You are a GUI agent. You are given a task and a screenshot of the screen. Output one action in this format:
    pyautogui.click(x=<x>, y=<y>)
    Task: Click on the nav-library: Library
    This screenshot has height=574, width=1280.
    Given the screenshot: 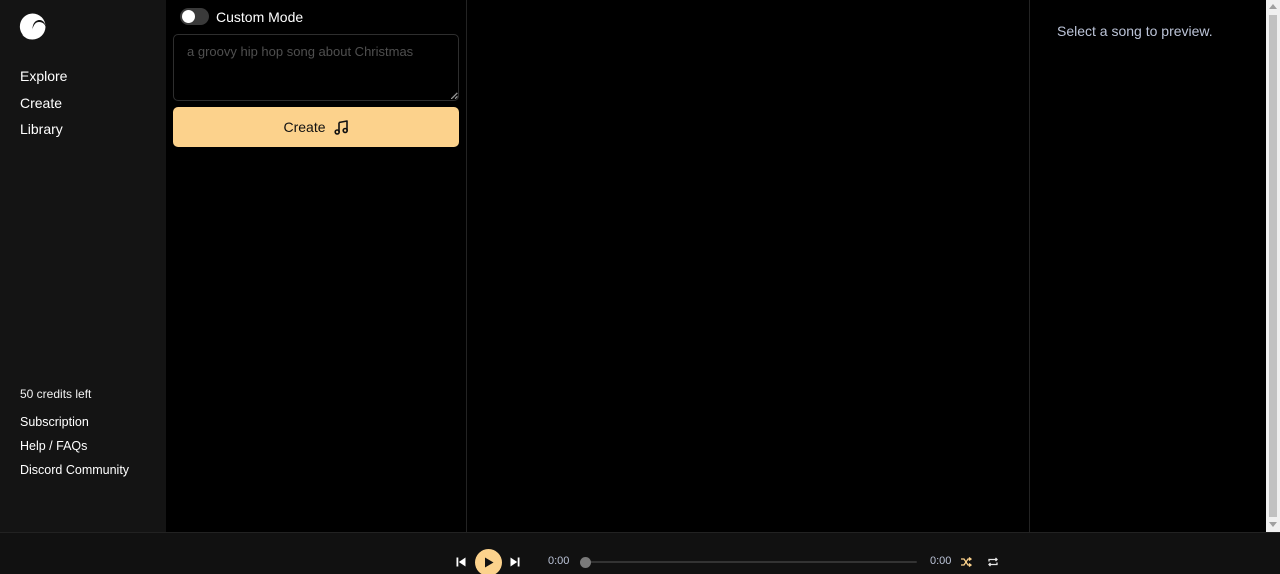 What is the action you would take?
    pyautogui.click(x=43, y=133)
    